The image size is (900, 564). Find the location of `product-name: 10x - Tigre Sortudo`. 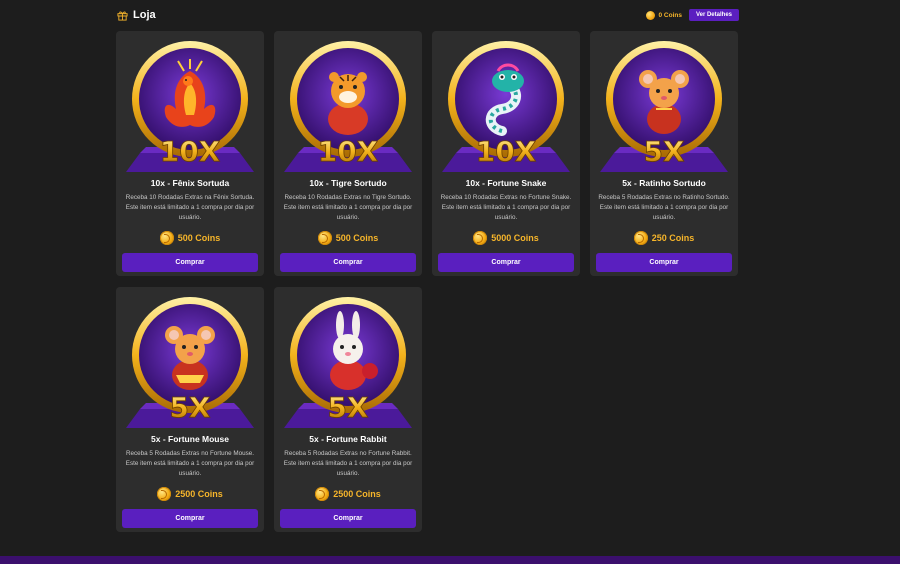

product-name: 10x - Tigre Sortudo is located at coordinates (348, 183).